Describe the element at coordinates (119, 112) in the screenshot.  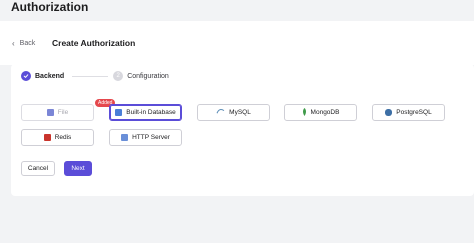
I see `database-icon` at that location.